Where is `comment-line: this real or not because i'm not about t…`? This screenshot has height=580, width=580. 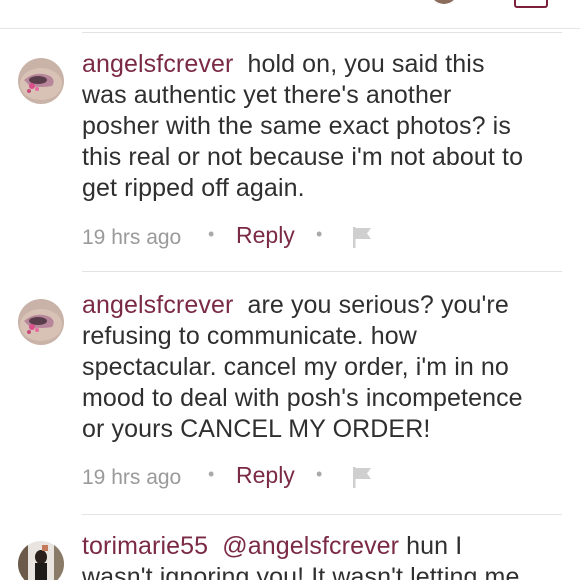 comment-line: this real or not because i'm not about t… is located at coordinates (303, 157).